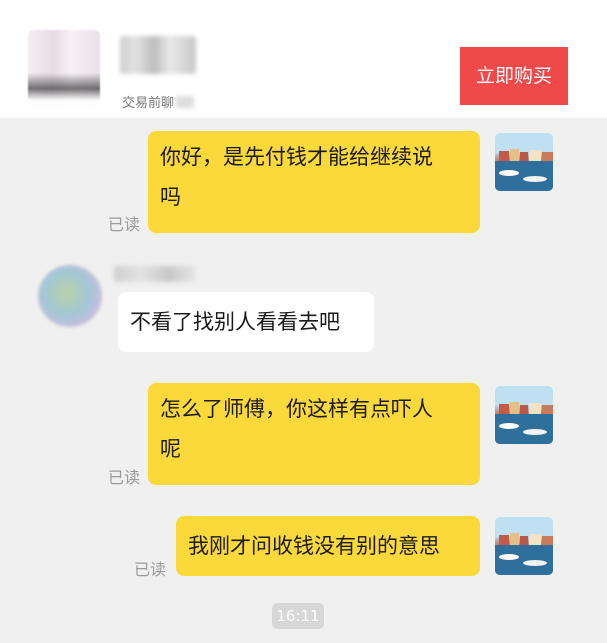 The height and width of the screenshot is (643, 607). Describe the element at coordinates (64, 69) in the screenshot. I see `product-thumbnail` at that location.